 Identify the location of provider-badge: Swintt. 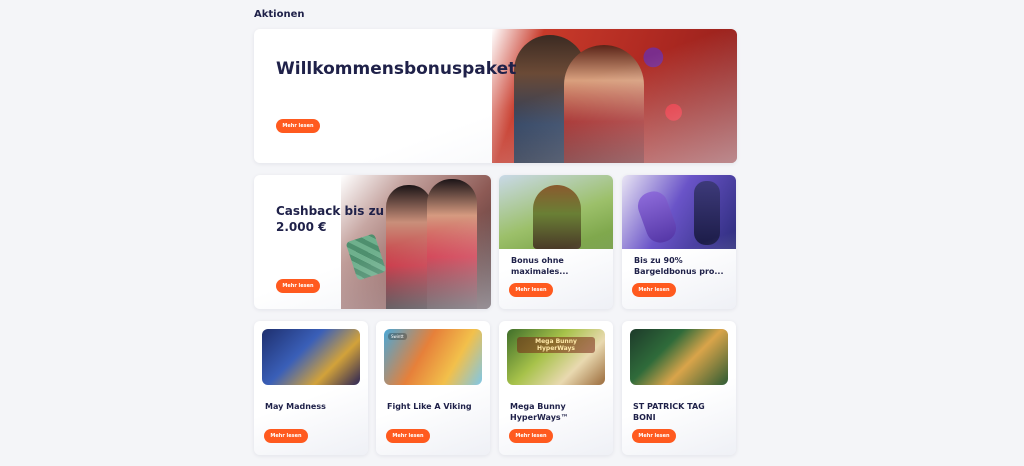
(397, 336).